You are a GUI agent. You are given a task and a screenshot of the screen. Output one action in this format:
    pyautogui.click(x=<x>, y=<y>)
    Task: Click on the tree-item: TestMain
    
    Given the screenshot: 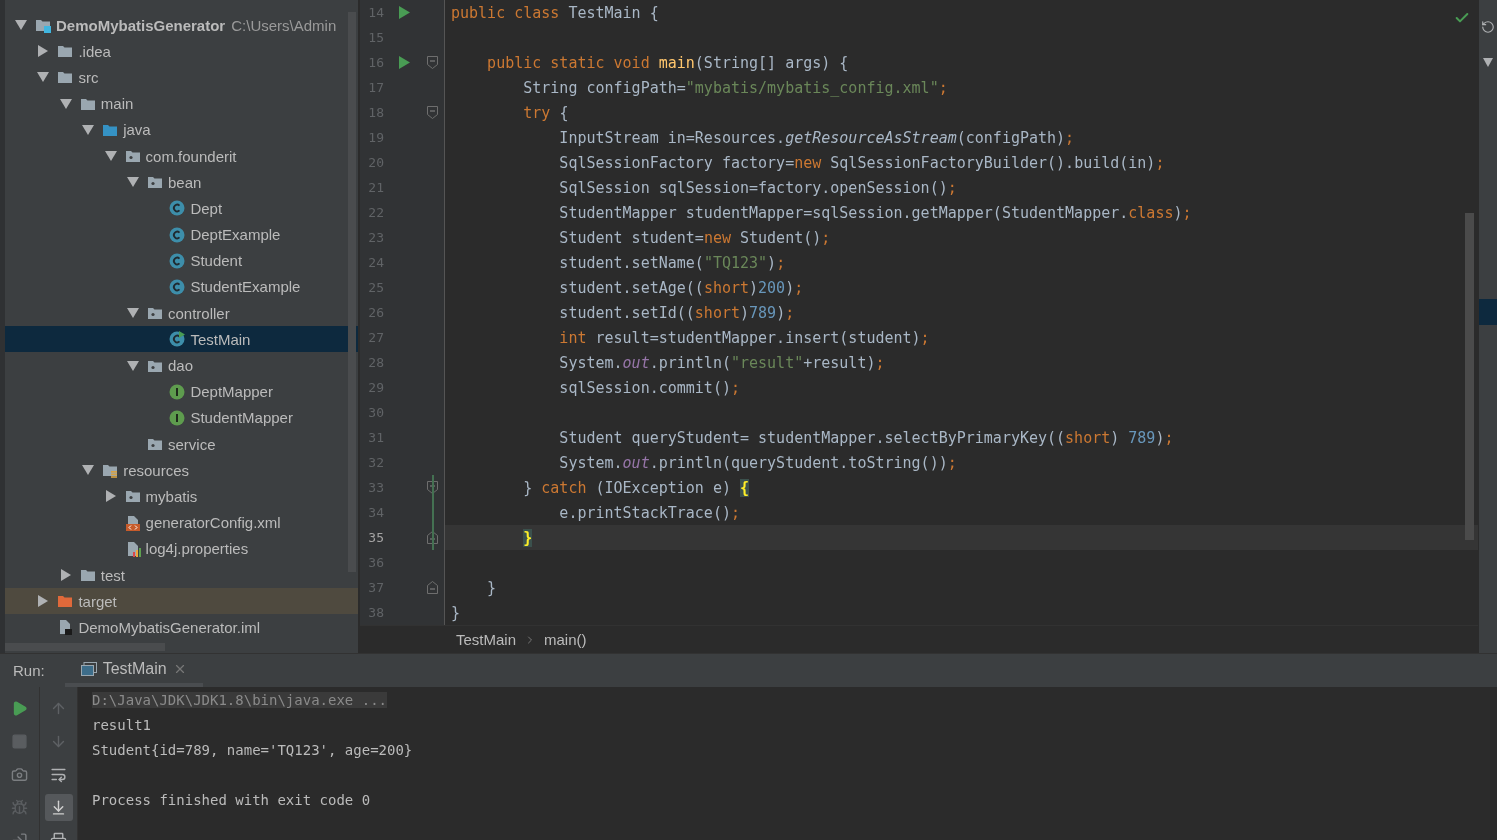 What is the action you would take?
    pyautogui.click(x=181, y=339)
    